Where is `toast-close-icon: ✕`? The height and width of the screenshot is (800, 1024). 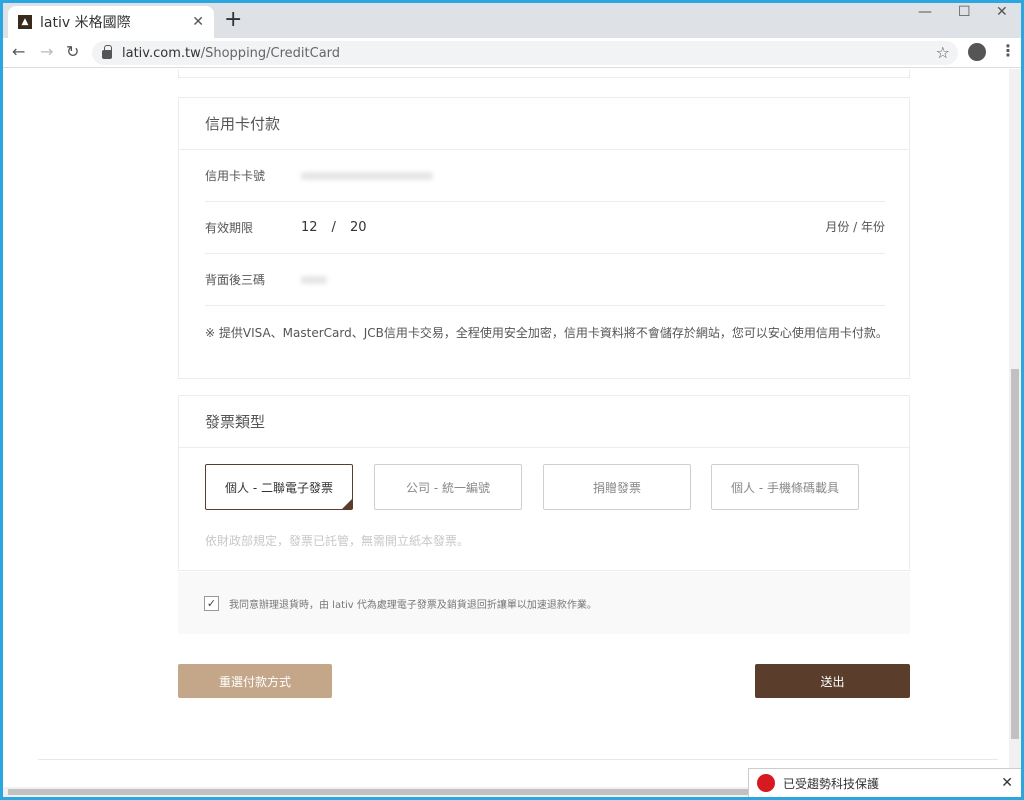 toast-close-icon: ✕ is located at coordinates (1007, 783).